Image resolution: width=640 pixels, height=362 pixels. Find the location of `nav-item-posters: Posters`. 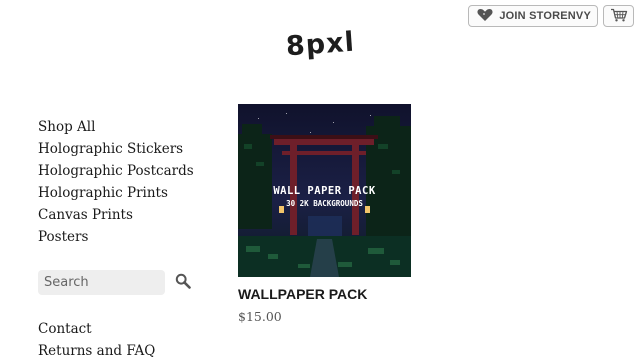

nav-item-posters: Posters is located at coordinates (116, 237).